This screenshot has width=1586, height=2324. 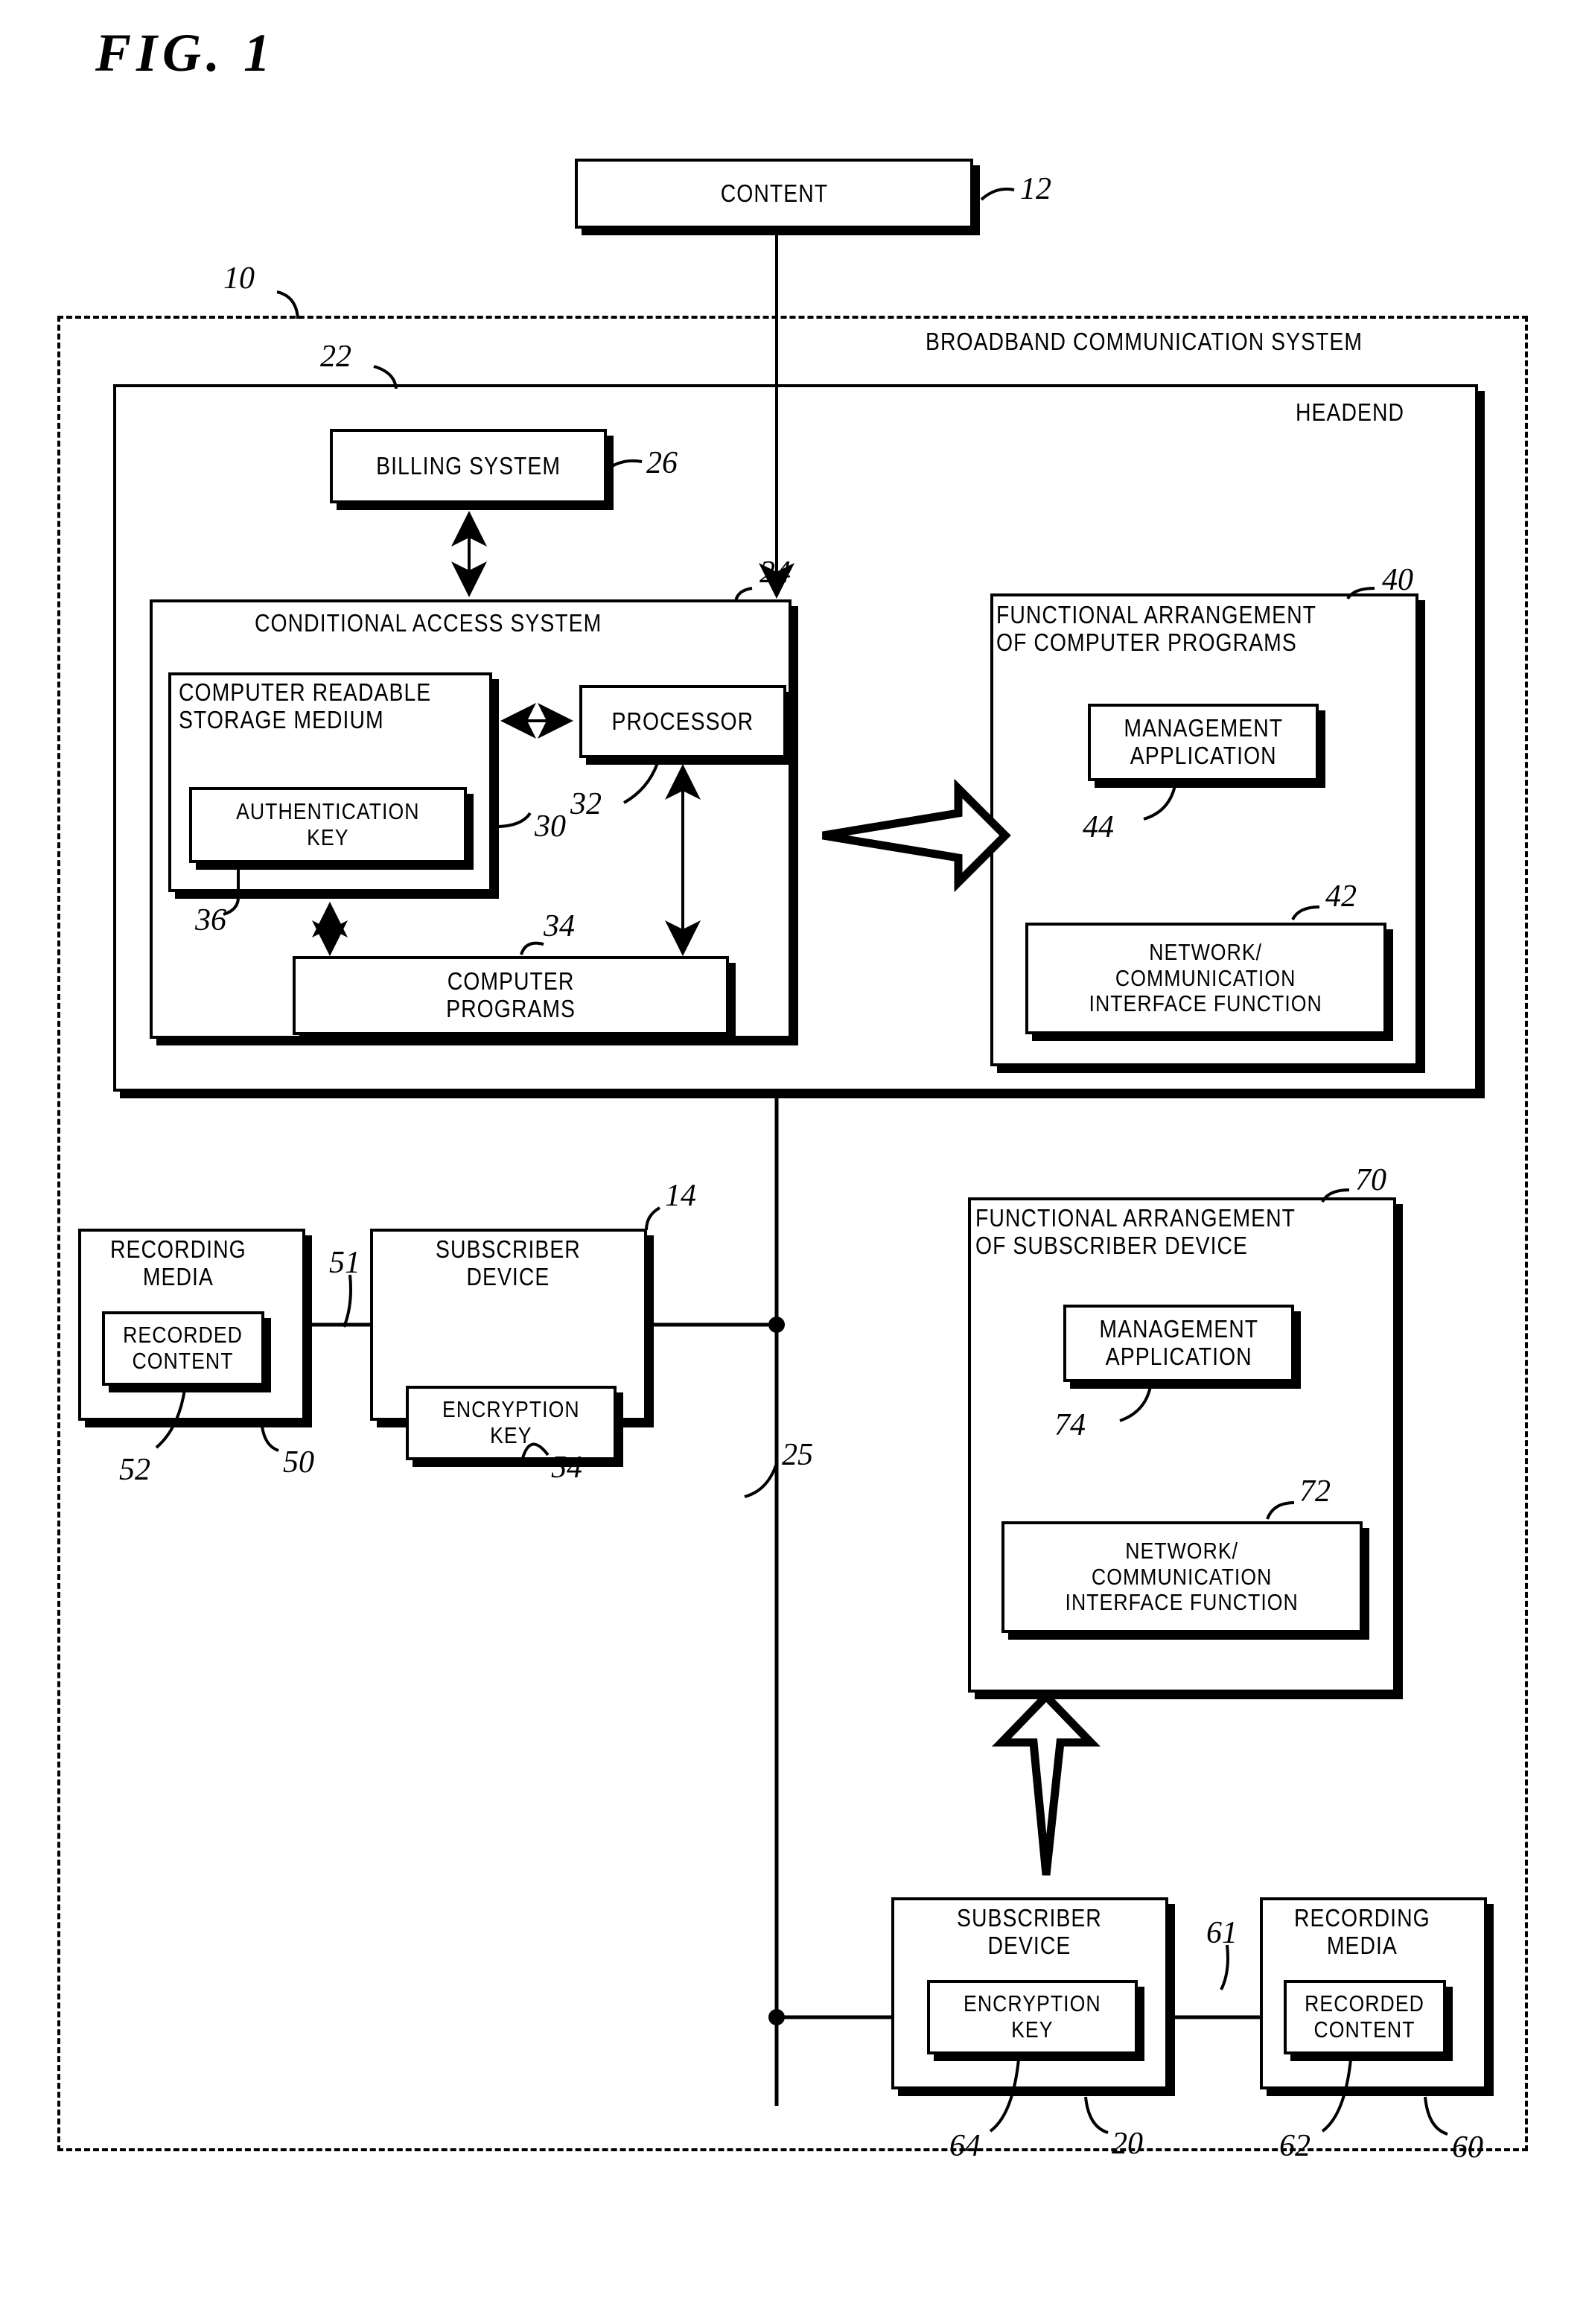 I want to click on recorded-content-bottom-box: RECORDED CONTENT, so click(x=1365, y=2017).